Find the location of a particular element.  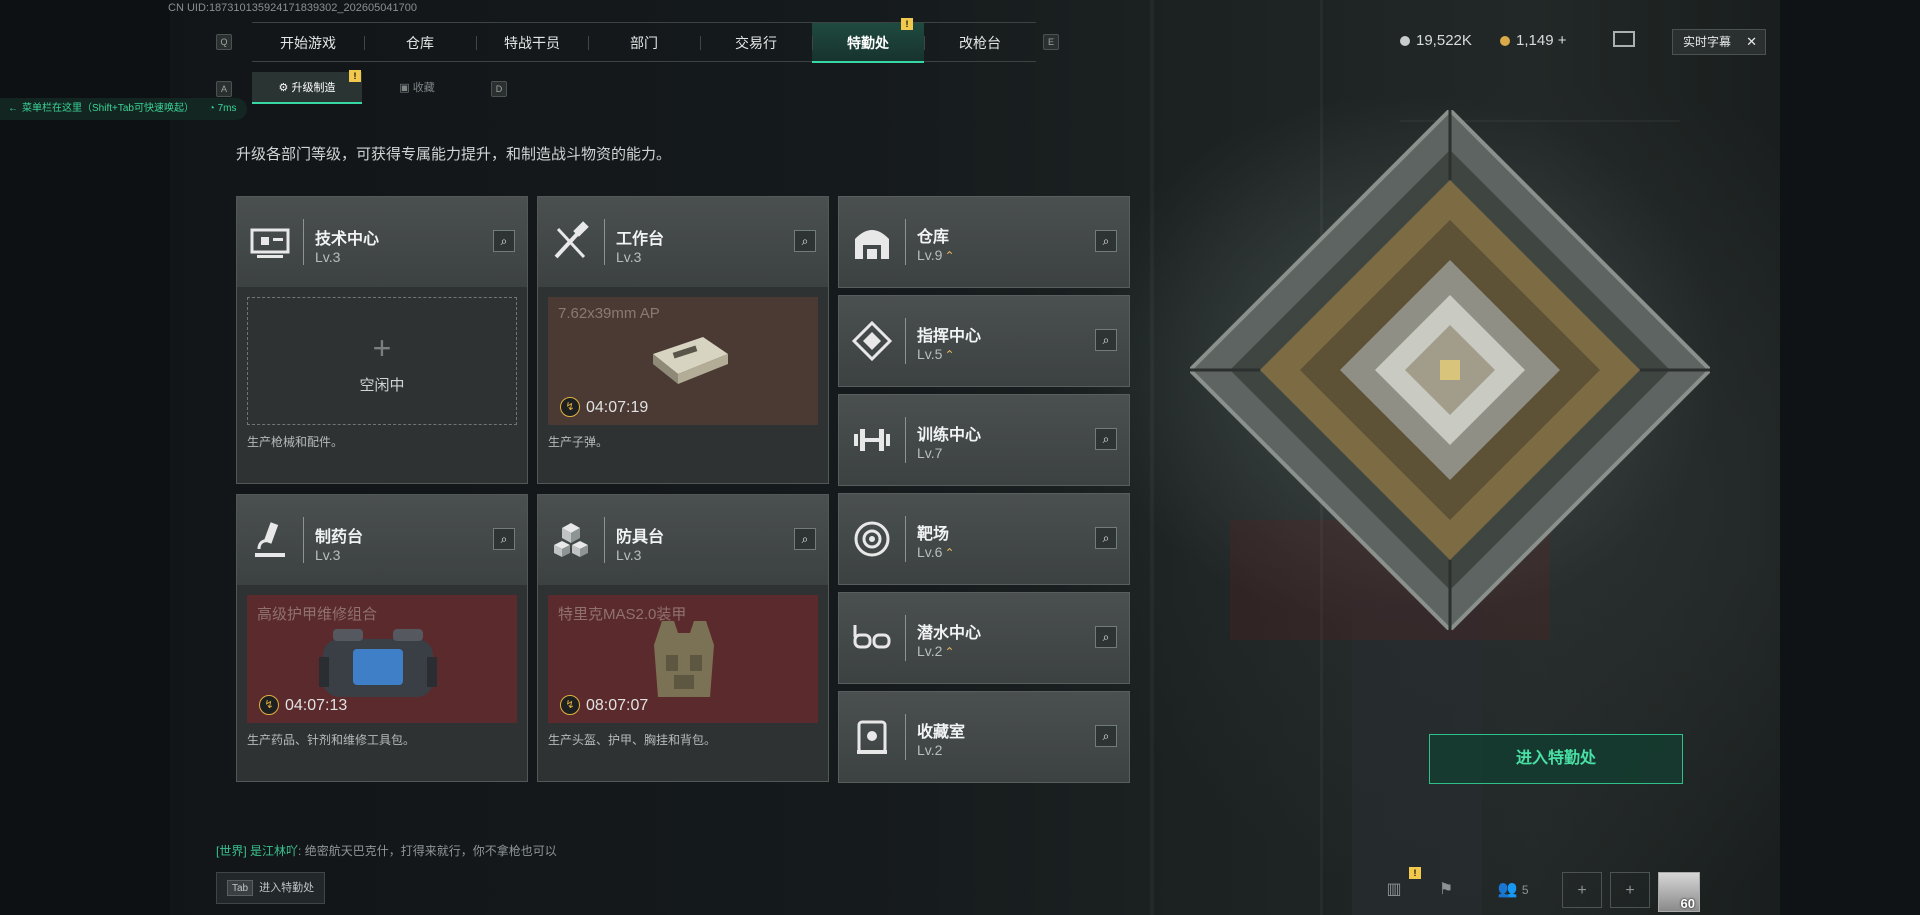

dept-warehouse: 仓库 Lv.9 ⌃ ⌕ is located at coordinates (984, 242).